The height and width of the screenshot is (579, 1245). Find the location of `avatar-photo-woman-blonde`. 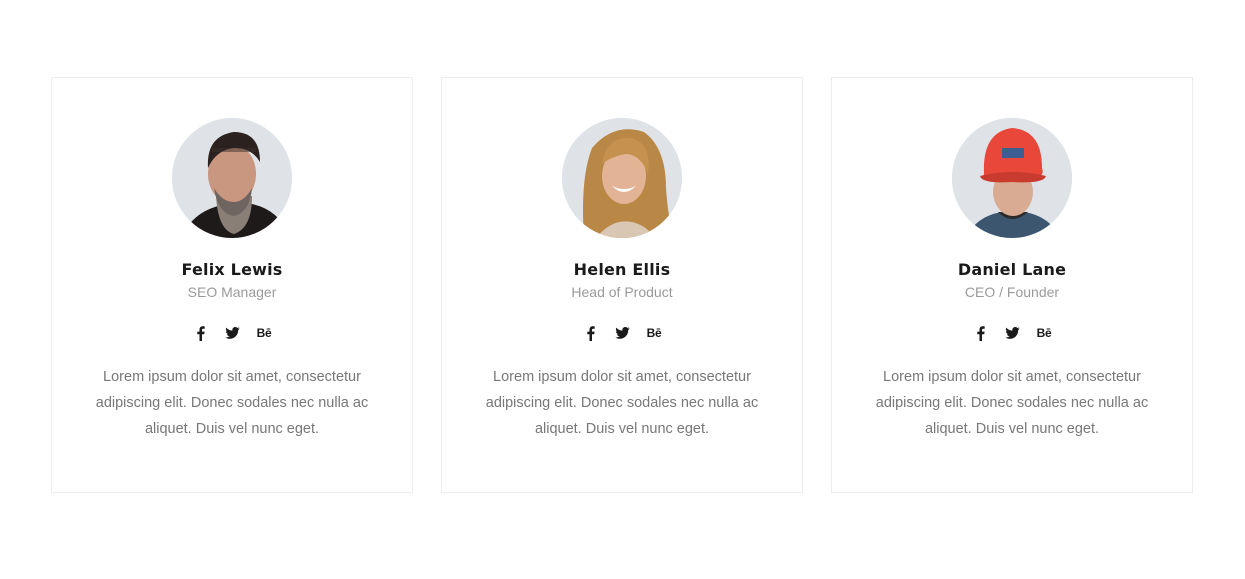

avatar-photo-woman-blonde is located at coordinates (622, 178).